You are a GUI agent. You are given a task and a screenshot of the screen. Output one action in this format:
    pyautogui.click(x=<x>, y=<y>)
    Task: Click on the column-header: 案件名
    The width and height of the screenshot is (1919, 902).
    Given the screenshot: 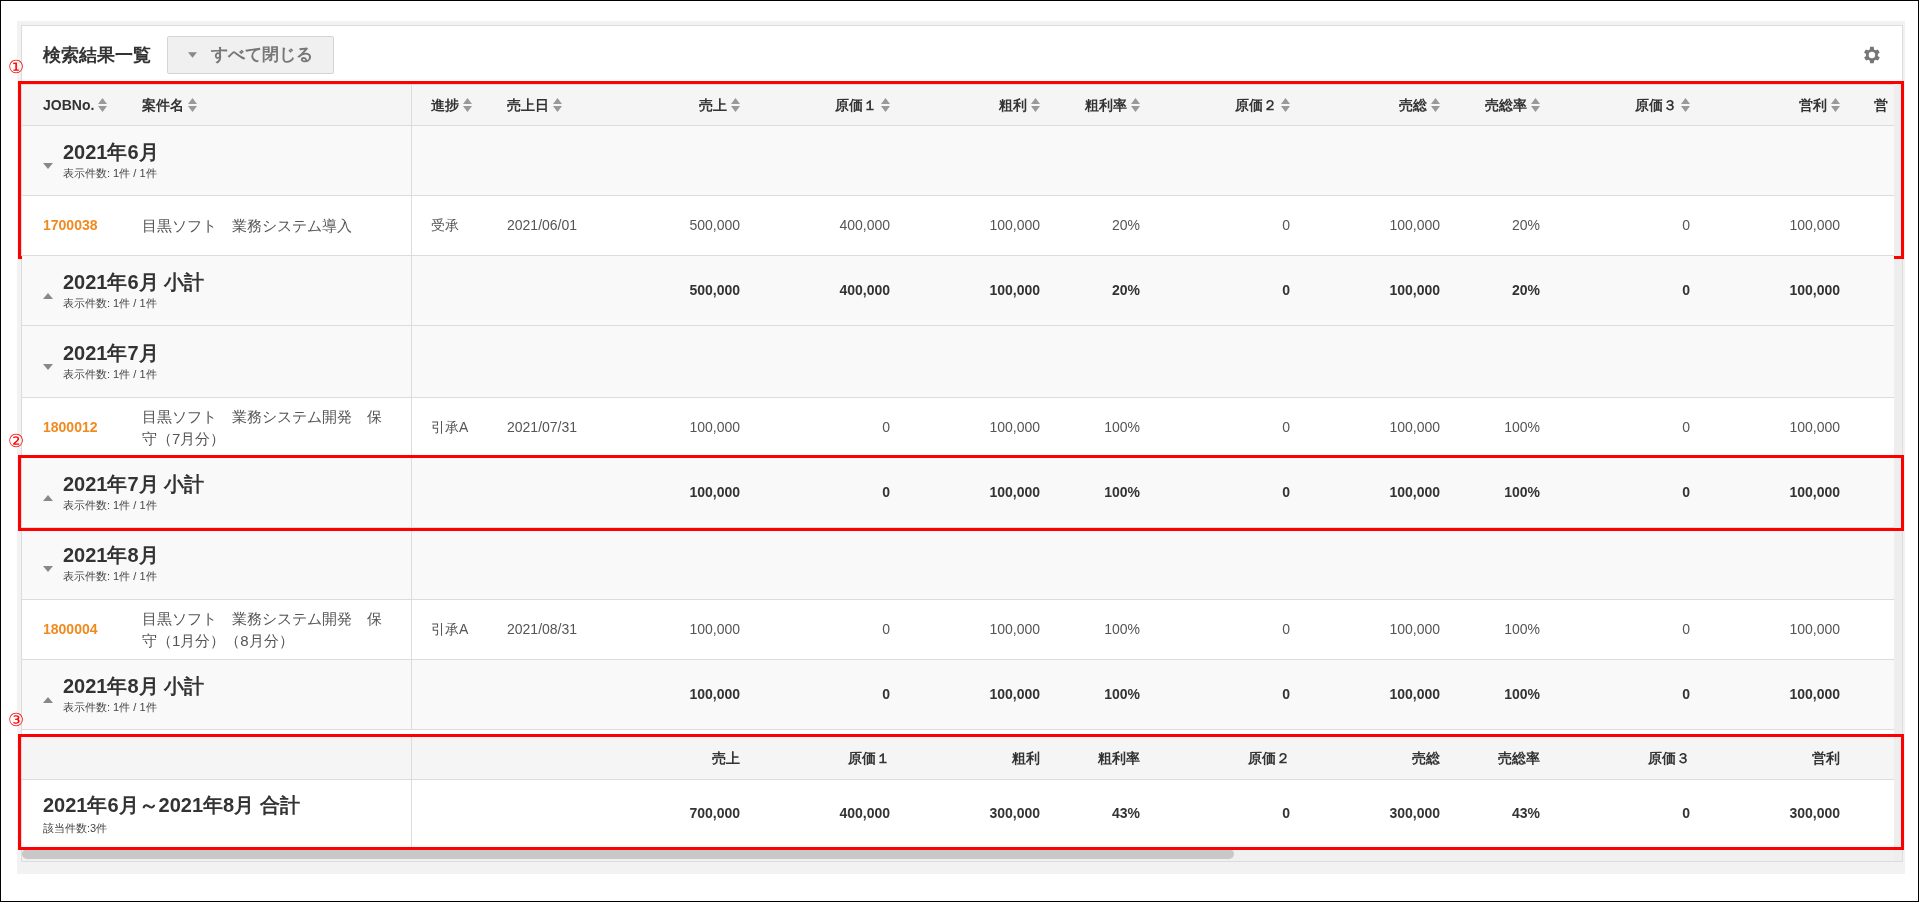 What is the action you would take?
    pyautogui.click(x=169, y=105)
    